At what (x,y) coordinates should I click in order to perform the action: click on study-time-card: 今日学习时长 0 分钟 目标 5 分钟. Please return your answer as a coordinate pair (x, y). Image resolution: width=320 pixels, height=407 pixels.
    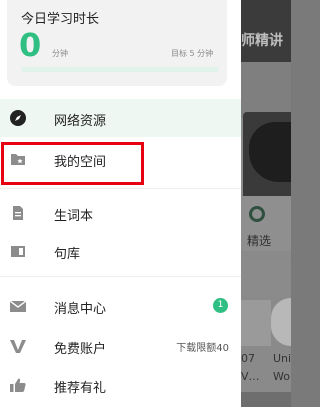
    Looking at the image, I should click on (117, 43).